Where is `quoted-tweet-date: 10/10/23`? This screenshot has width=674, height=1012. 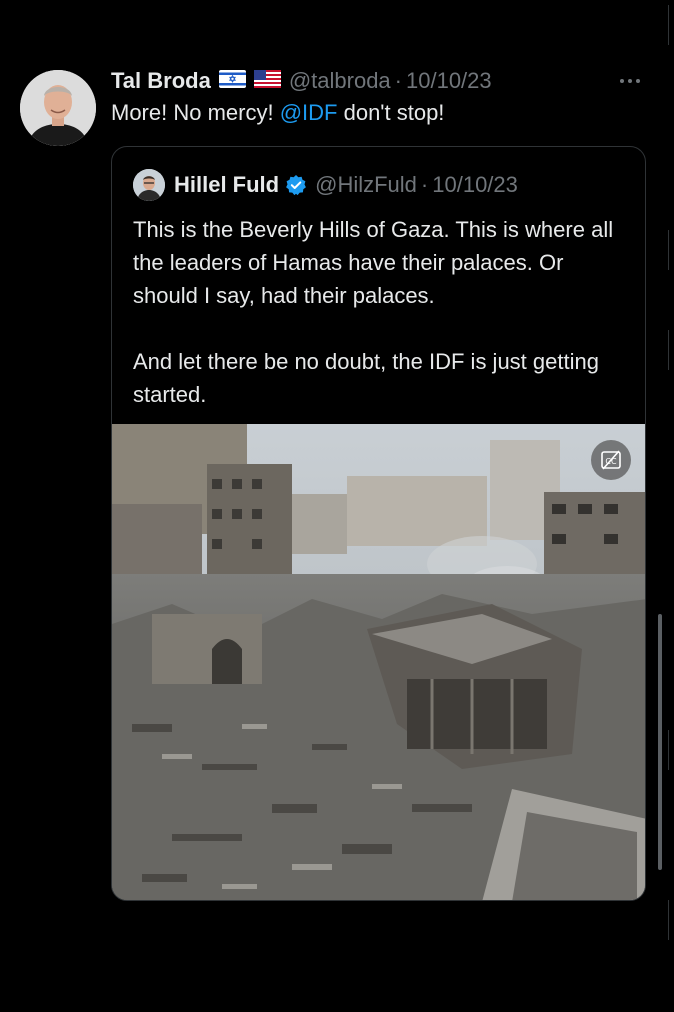
quoted-tweet-date: 10/10/23 is located at coordinates (475, 185).